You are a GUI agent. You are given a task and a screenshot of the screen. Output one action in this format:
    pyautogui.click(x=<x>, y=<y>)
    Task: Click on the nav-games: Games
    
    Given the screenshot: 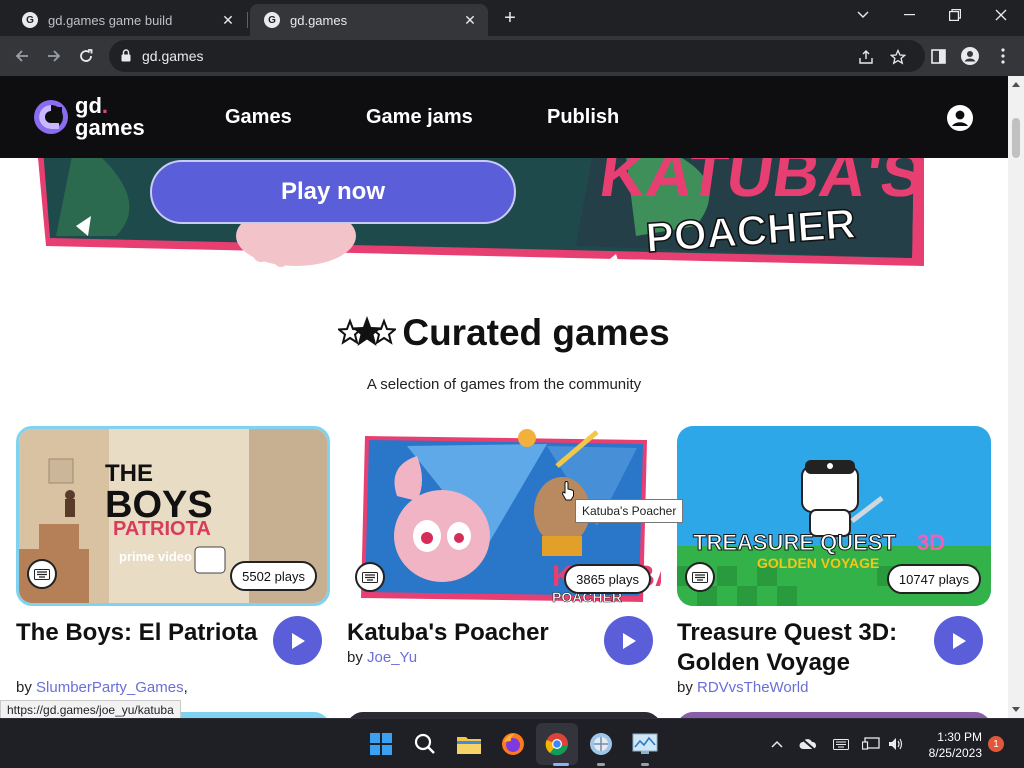 What is the action you would take?
    pyautogui.click(x=258, y=117)
    